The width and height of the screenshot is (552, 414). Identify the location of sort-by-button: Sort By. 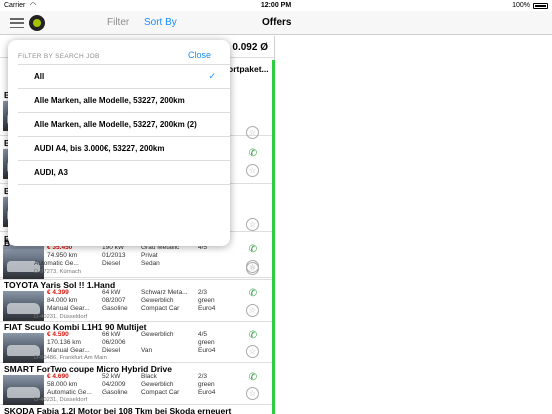
(160, 22).